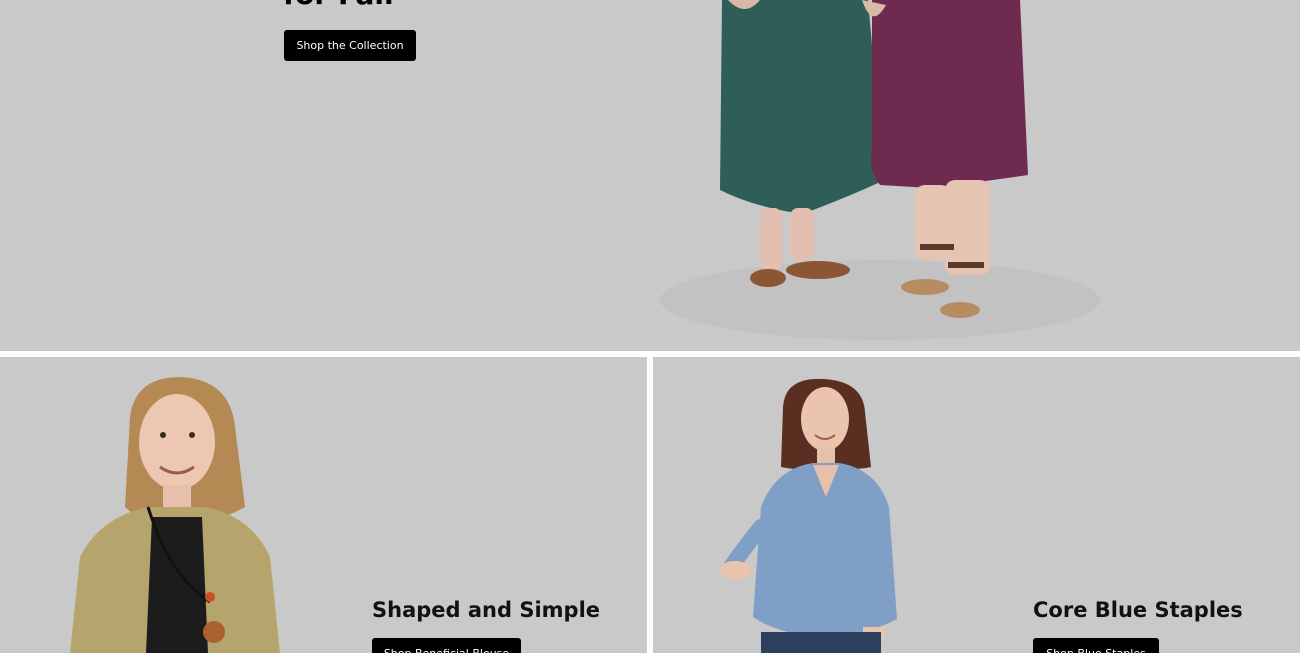 The height and width of the screenshot is (653, 1300). Describe the element at coordinates (486, 610) in the screenshot. I see `promo-title: Shaped and Simple` at that location.